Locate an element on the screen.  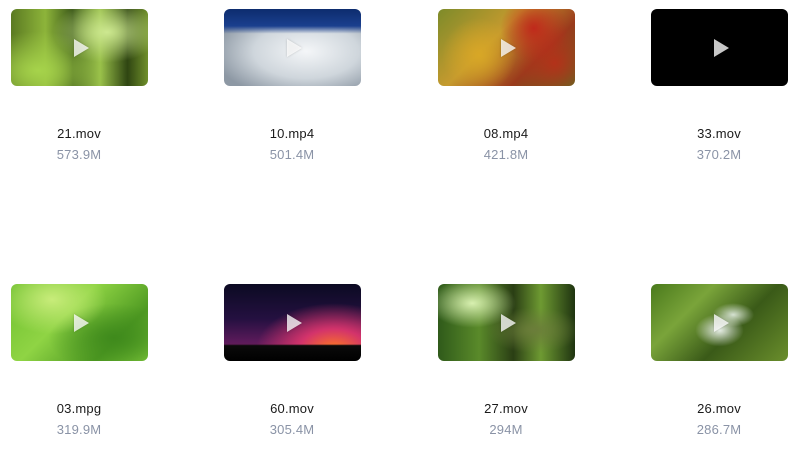
video-filename: 10.mp4 is located at coordinates (292, 133).